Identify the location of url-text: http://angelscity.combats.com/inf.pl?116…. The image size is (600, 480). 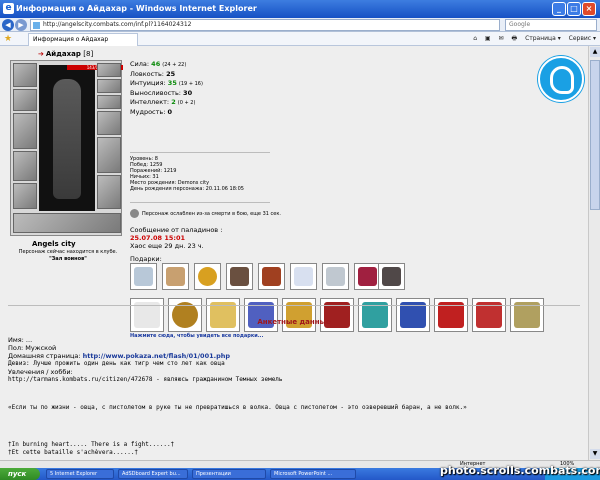
(117, 24).